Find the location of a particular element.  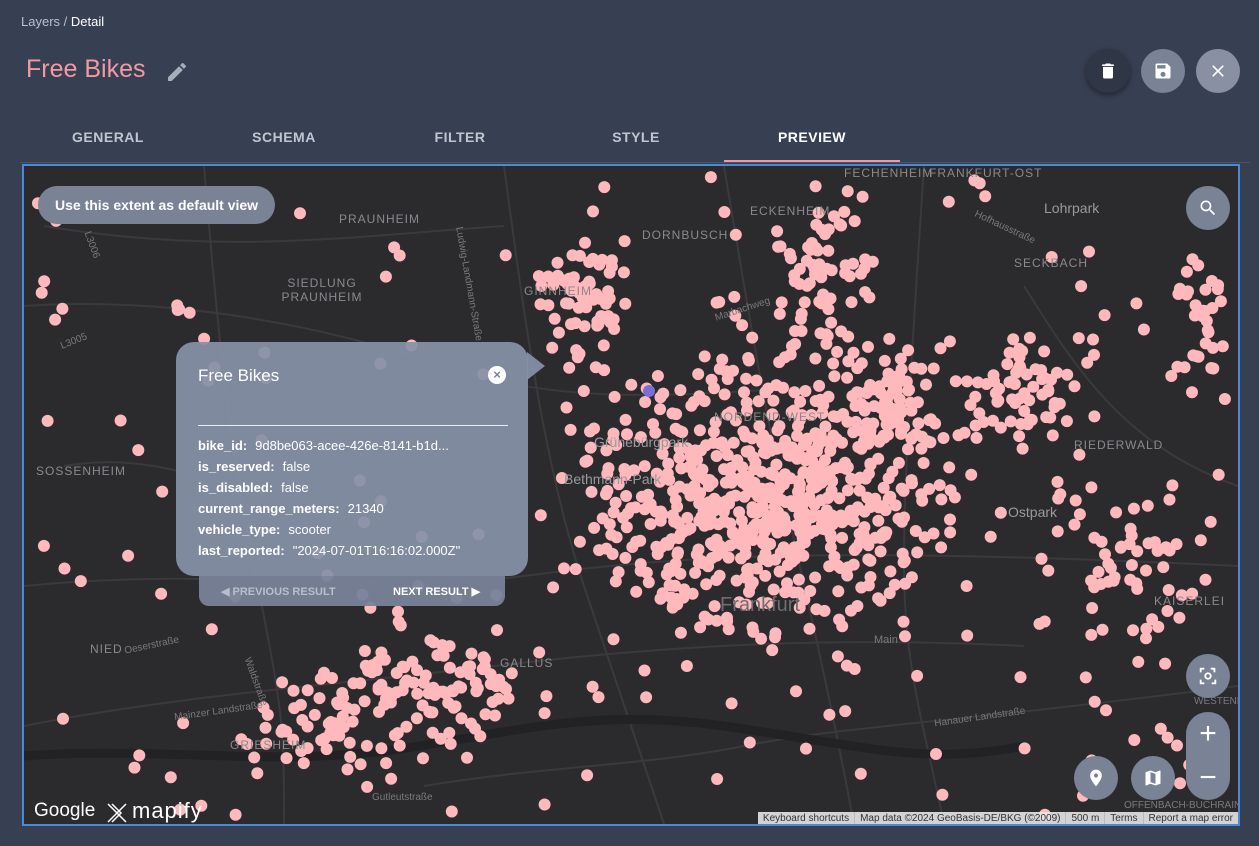

tab-schema: SCHEMA is located at coordinates (284, 140).